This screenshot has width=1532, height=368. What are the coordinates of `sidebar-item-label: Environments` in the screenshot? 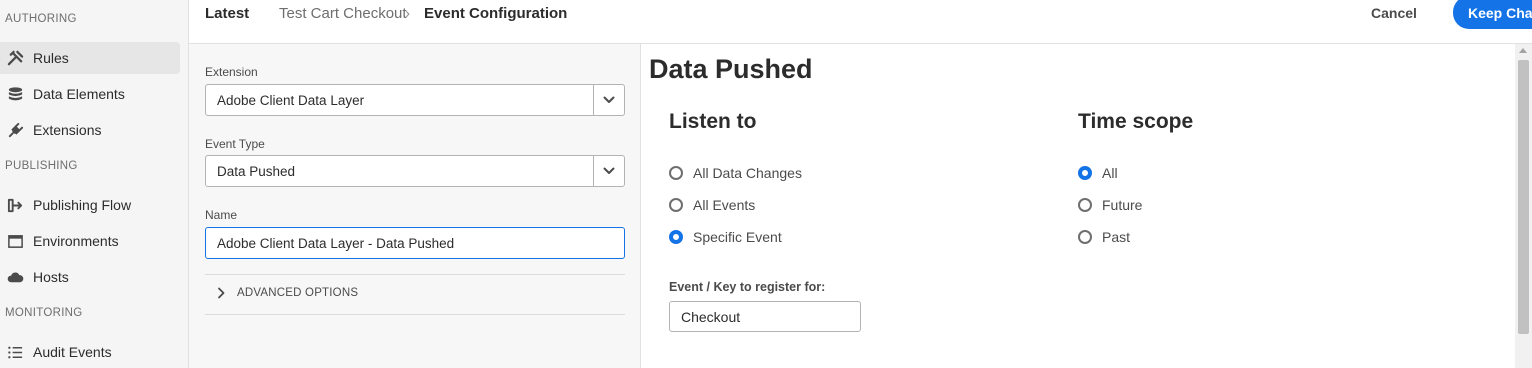 It's located at (76, 241).